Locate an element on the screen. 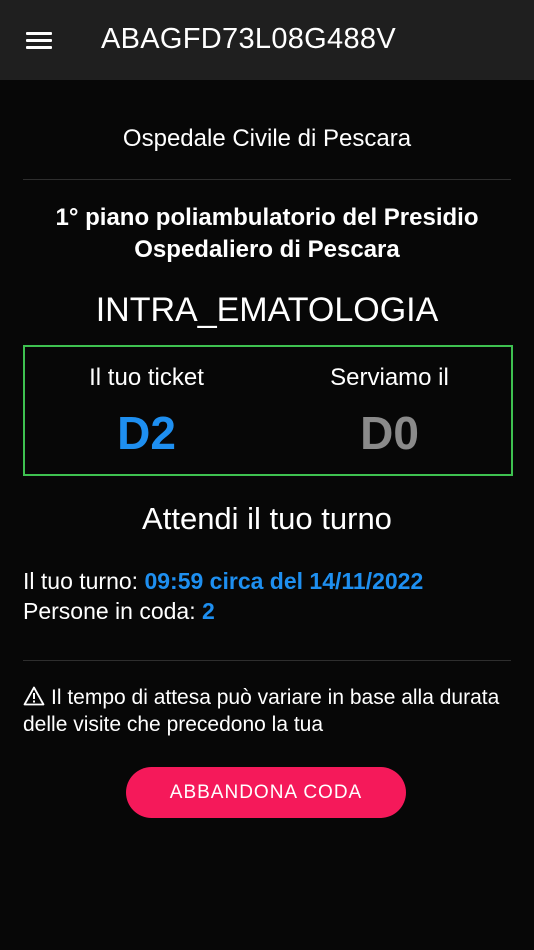 Image resolution: width=534 pixels, height=950 pixels. top-app-bar: ABAGFD73L08G488V is located at coordinates (267, 40).